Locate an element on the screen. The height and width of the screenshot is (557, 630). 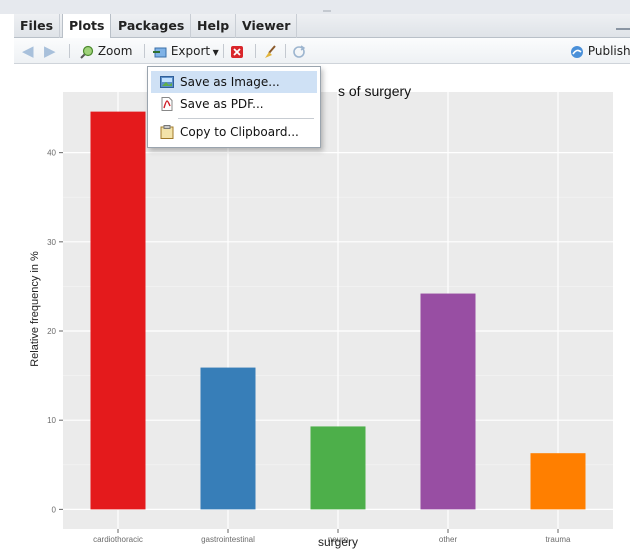
x-tick-label: other is located at coordinates (448, 539).